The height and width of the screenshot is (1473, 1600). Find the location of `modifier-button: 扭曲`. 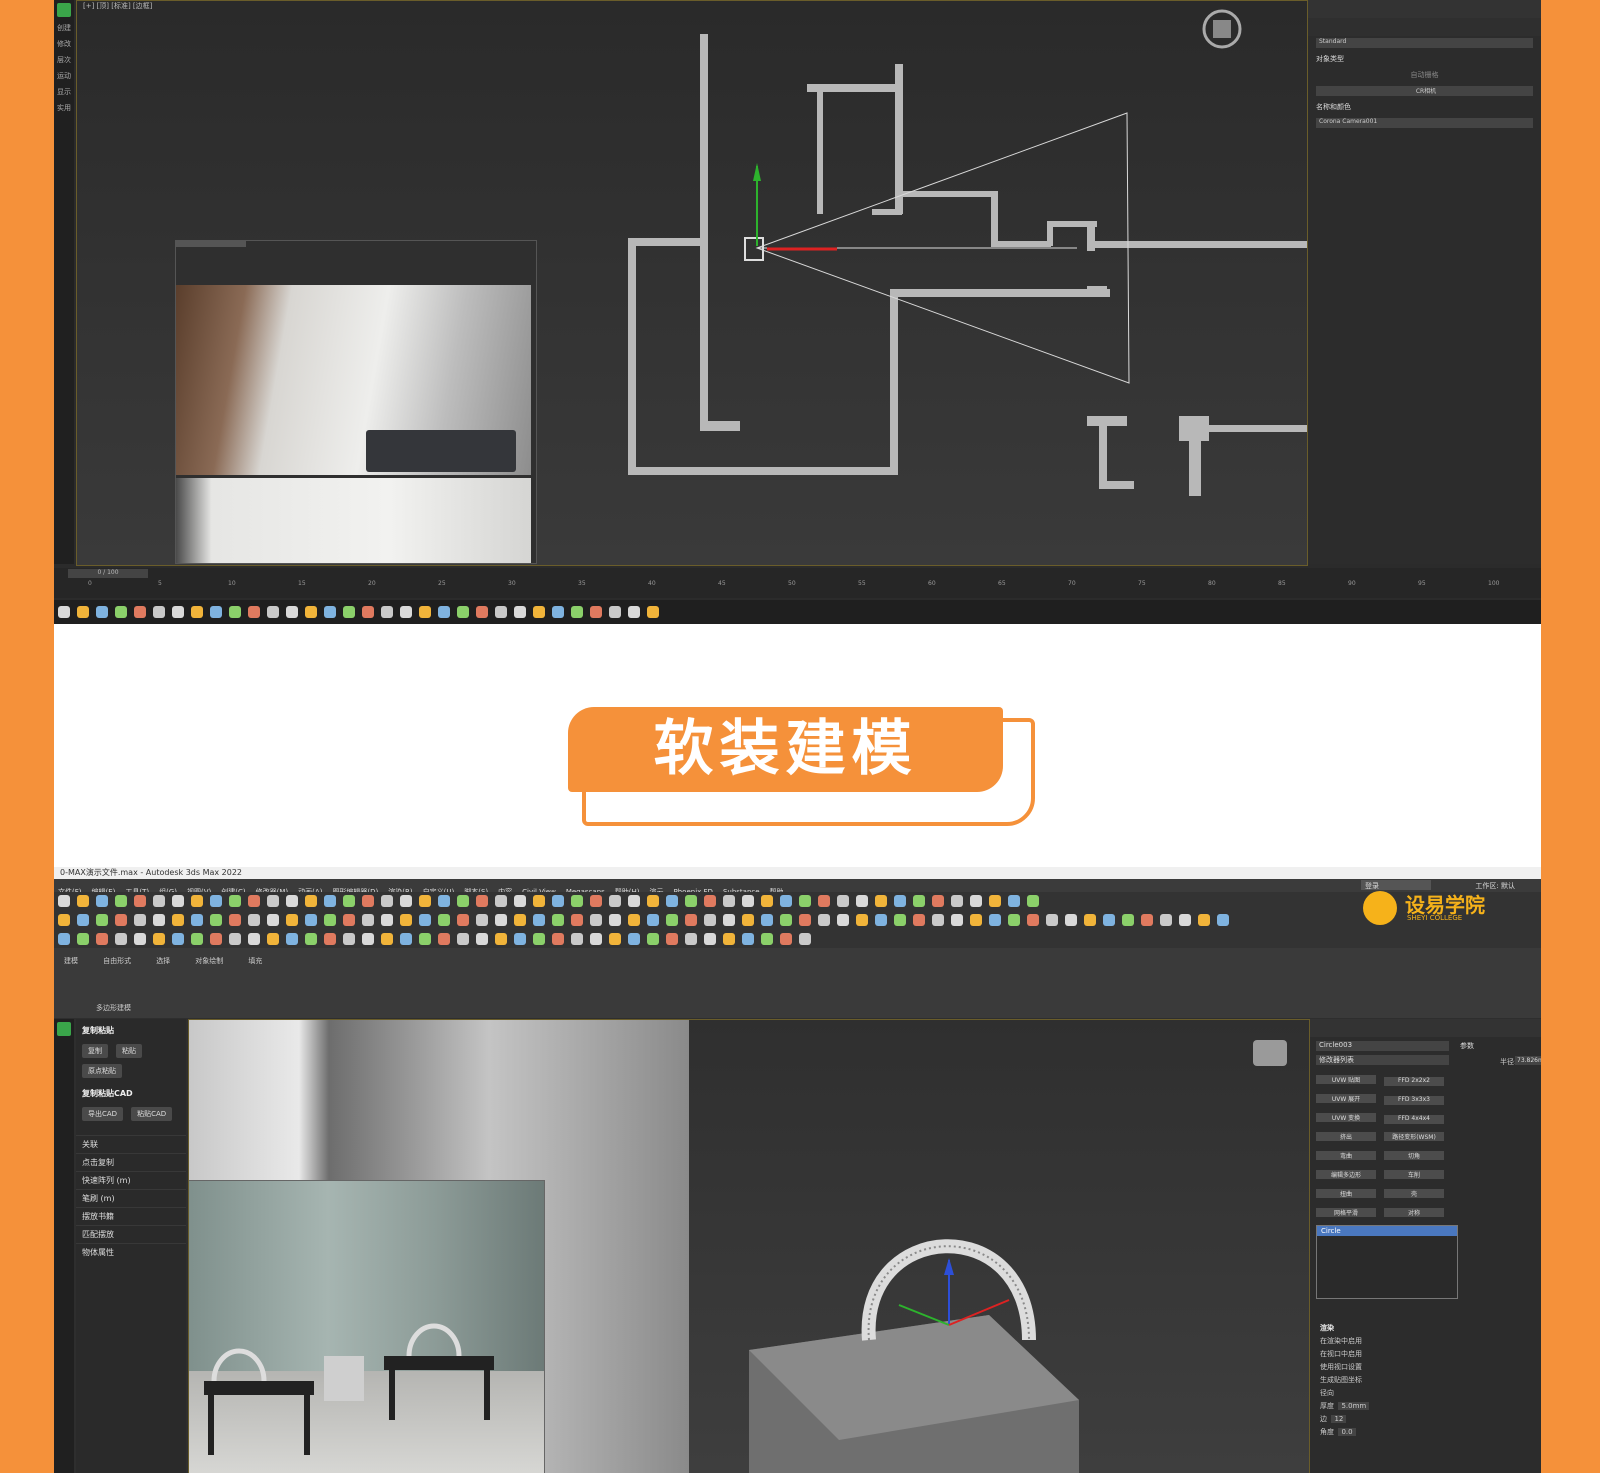

modifier-button: 扭曲 is located at coordinates (1346, 1193).